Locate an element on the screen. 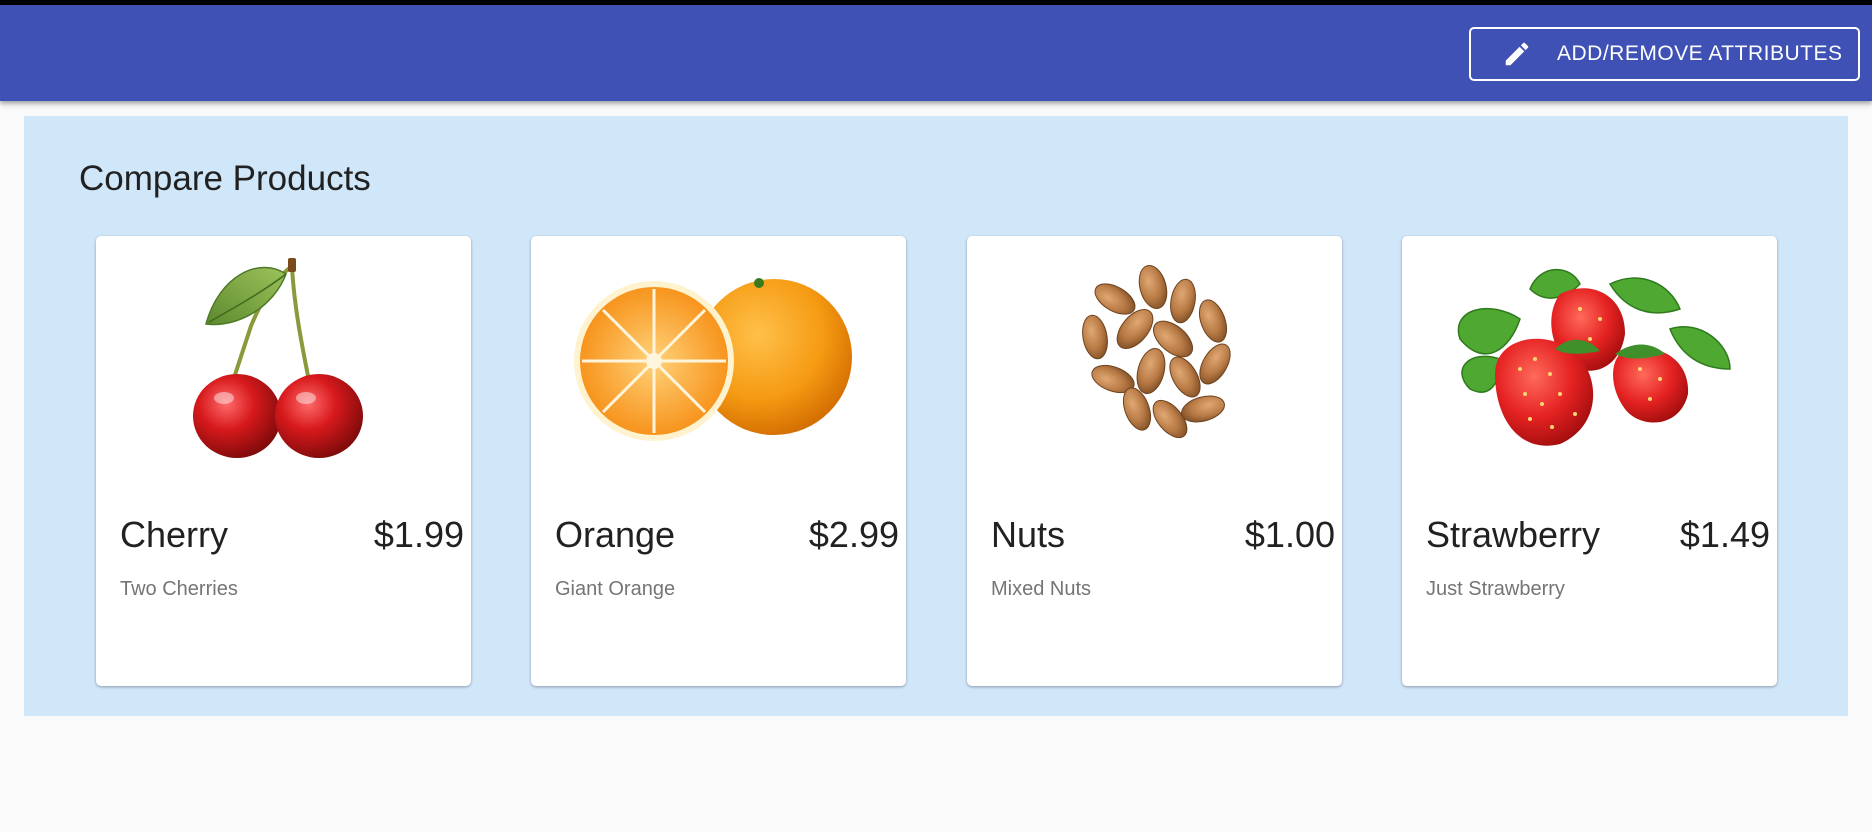 The height and width of the screenshot is (832, 1872). product-price: $1.00 is located at coordinates (1289, 534).